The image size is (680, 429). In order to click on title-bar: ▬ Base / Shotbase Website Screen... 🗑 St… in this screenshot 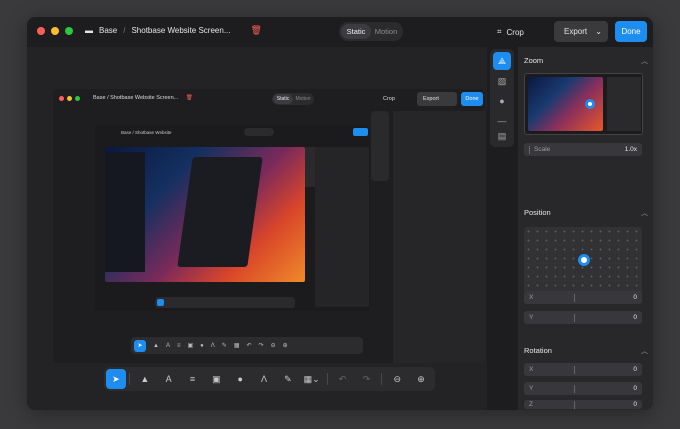, I will do `click(340, 32)`.